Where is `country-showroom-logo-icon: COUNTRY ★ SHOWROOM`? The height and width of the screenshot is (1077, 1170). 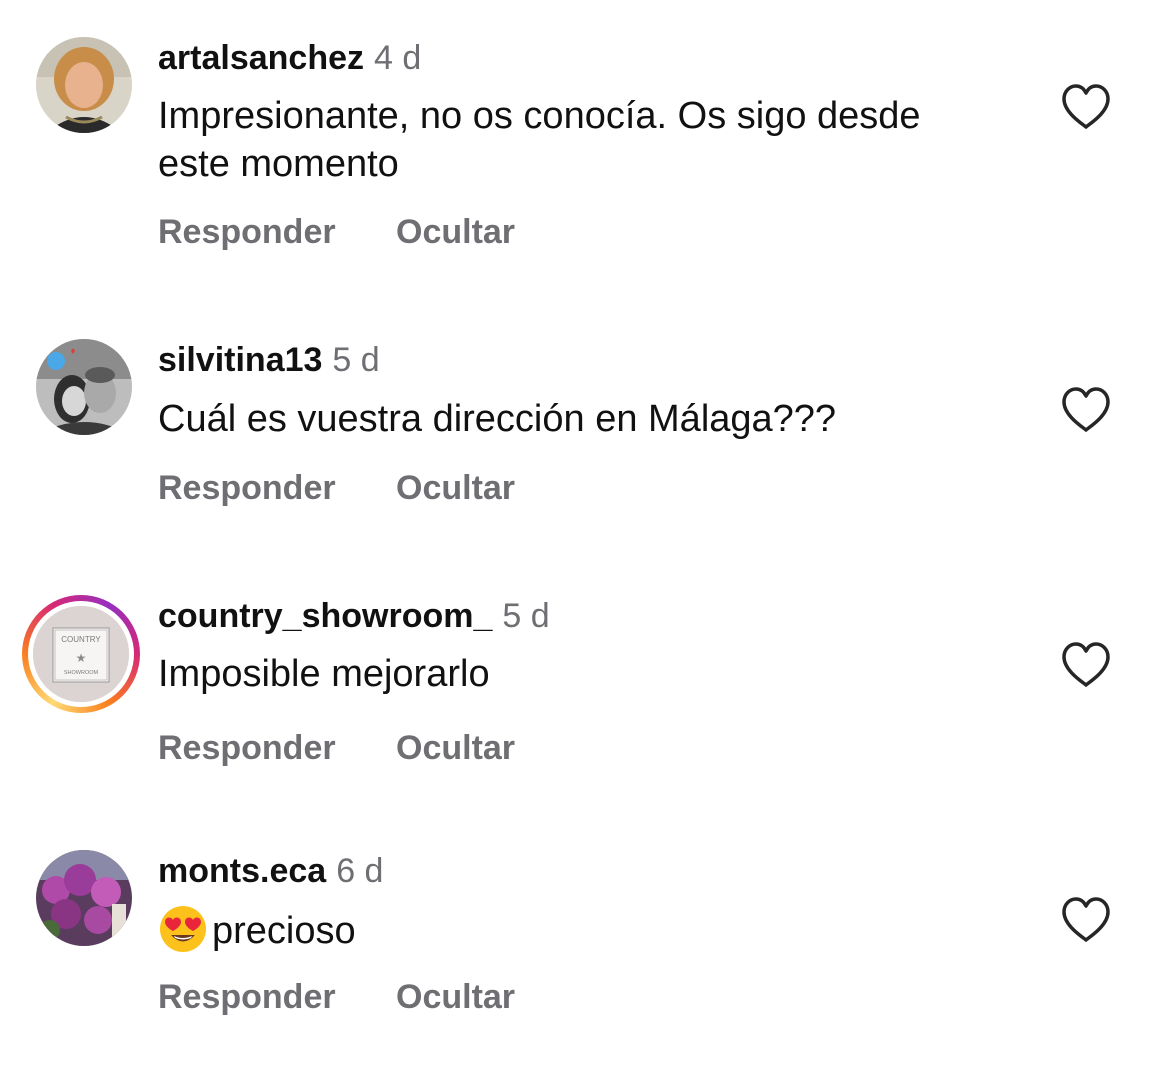 country-showroom-logo-icon: COUNTRY ★ SHOWROOM is located at coordinates (81, 654).